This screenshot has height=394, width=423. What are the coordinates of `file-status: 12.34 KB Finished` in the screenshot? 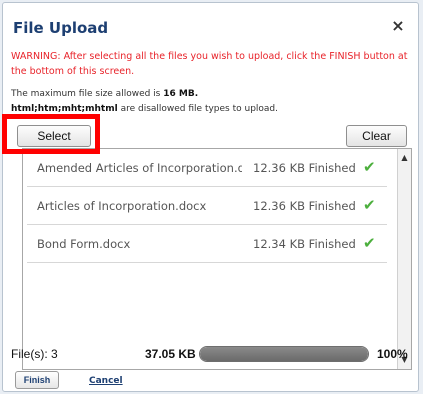 It's located at (304, 244).